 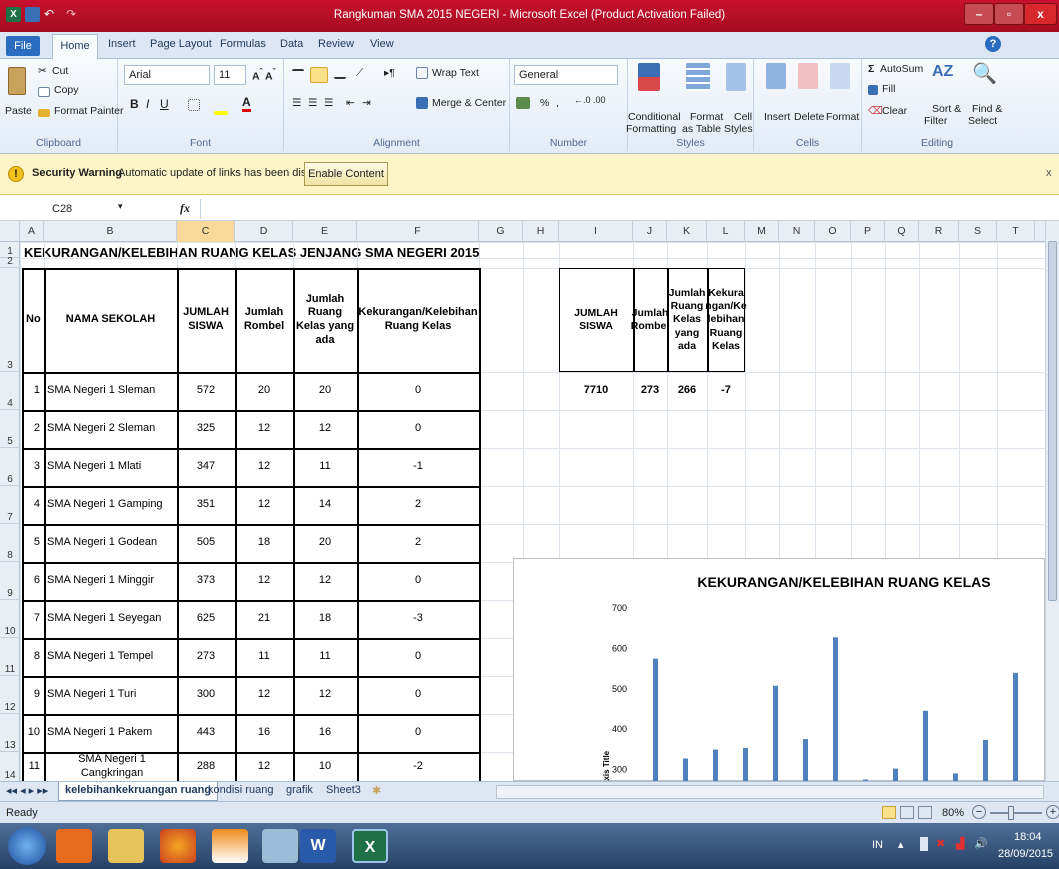 What do you see at coordinates (953, 813) in the screenshot?
I see `zoom-level: 80%` at bounding box center [953, 813].